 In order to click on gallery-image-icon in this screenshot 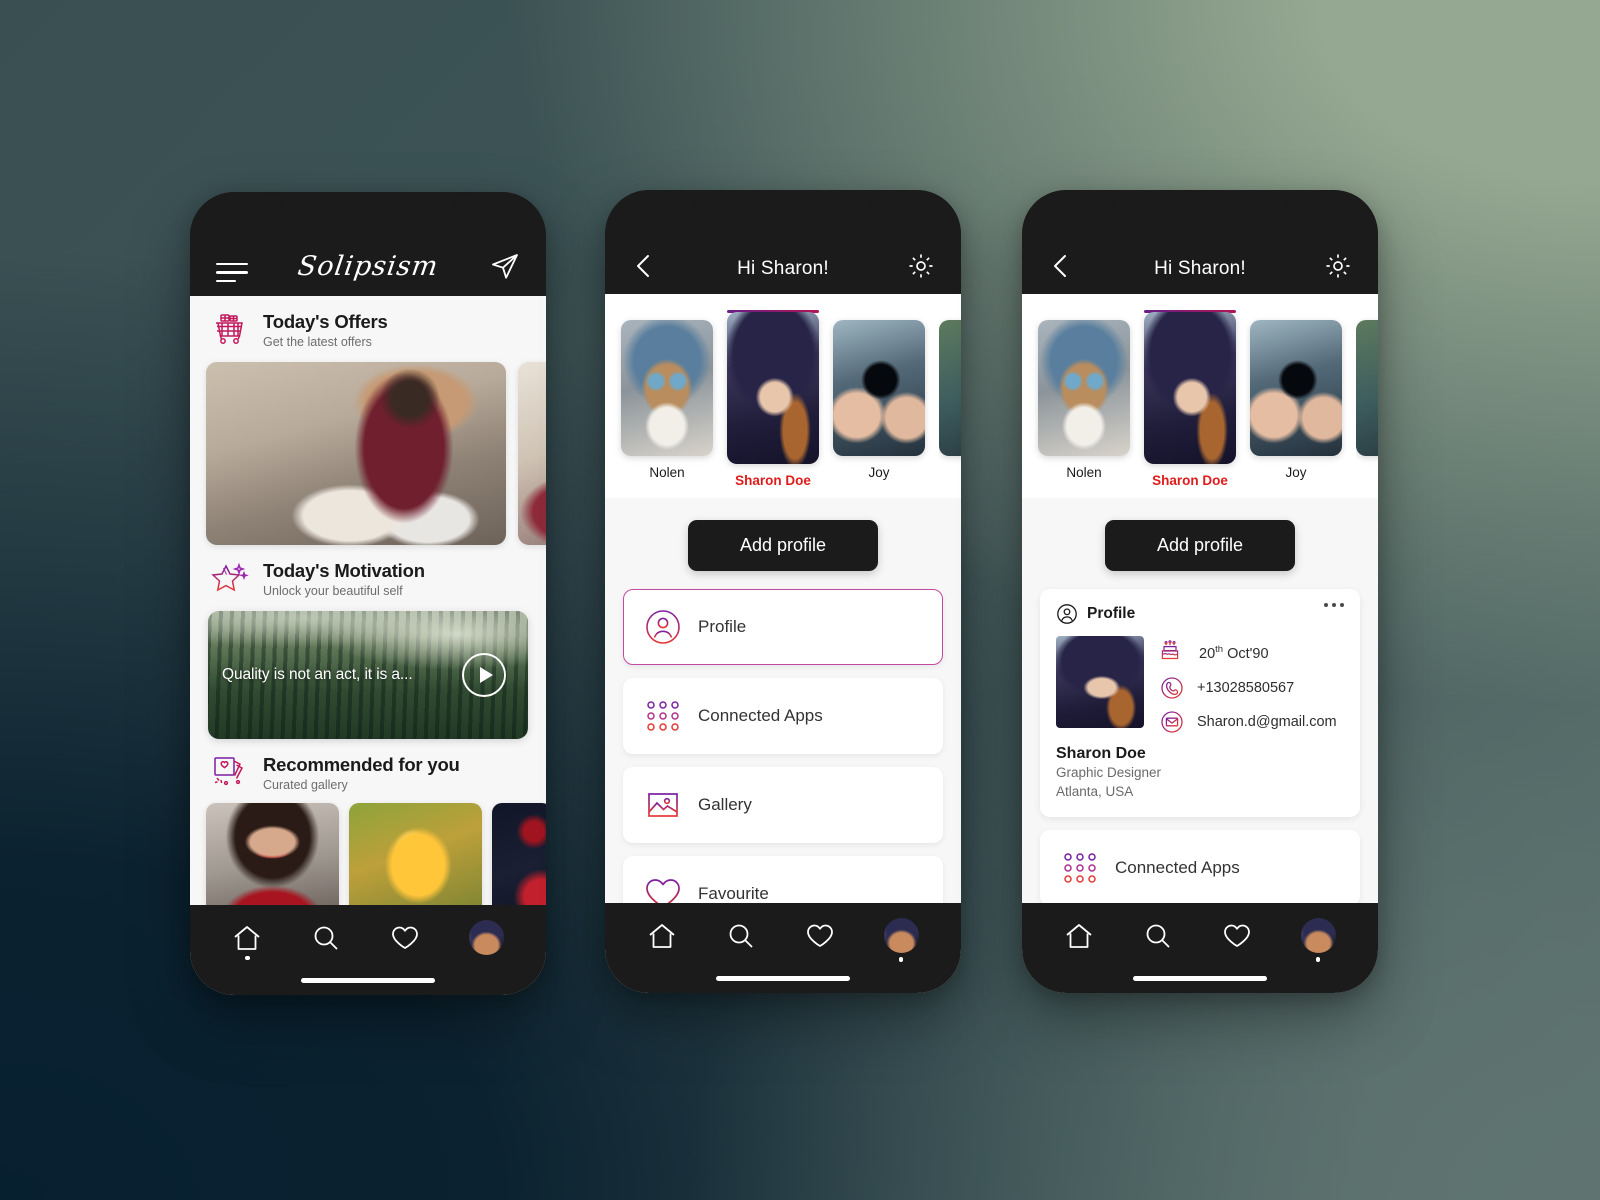, I will do `click(663, 805)`.